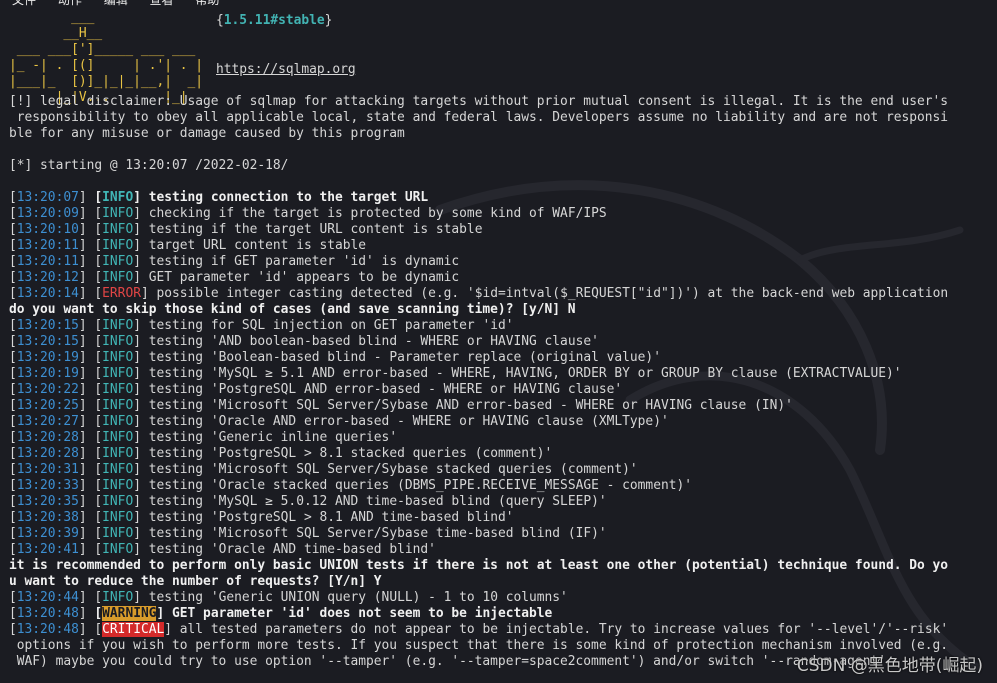 The height and width of the screenshot is (683, 997). Describe the element at coordinates (47, 277) in the screenshot. I see `timestamp: 13:20:12` at that location.